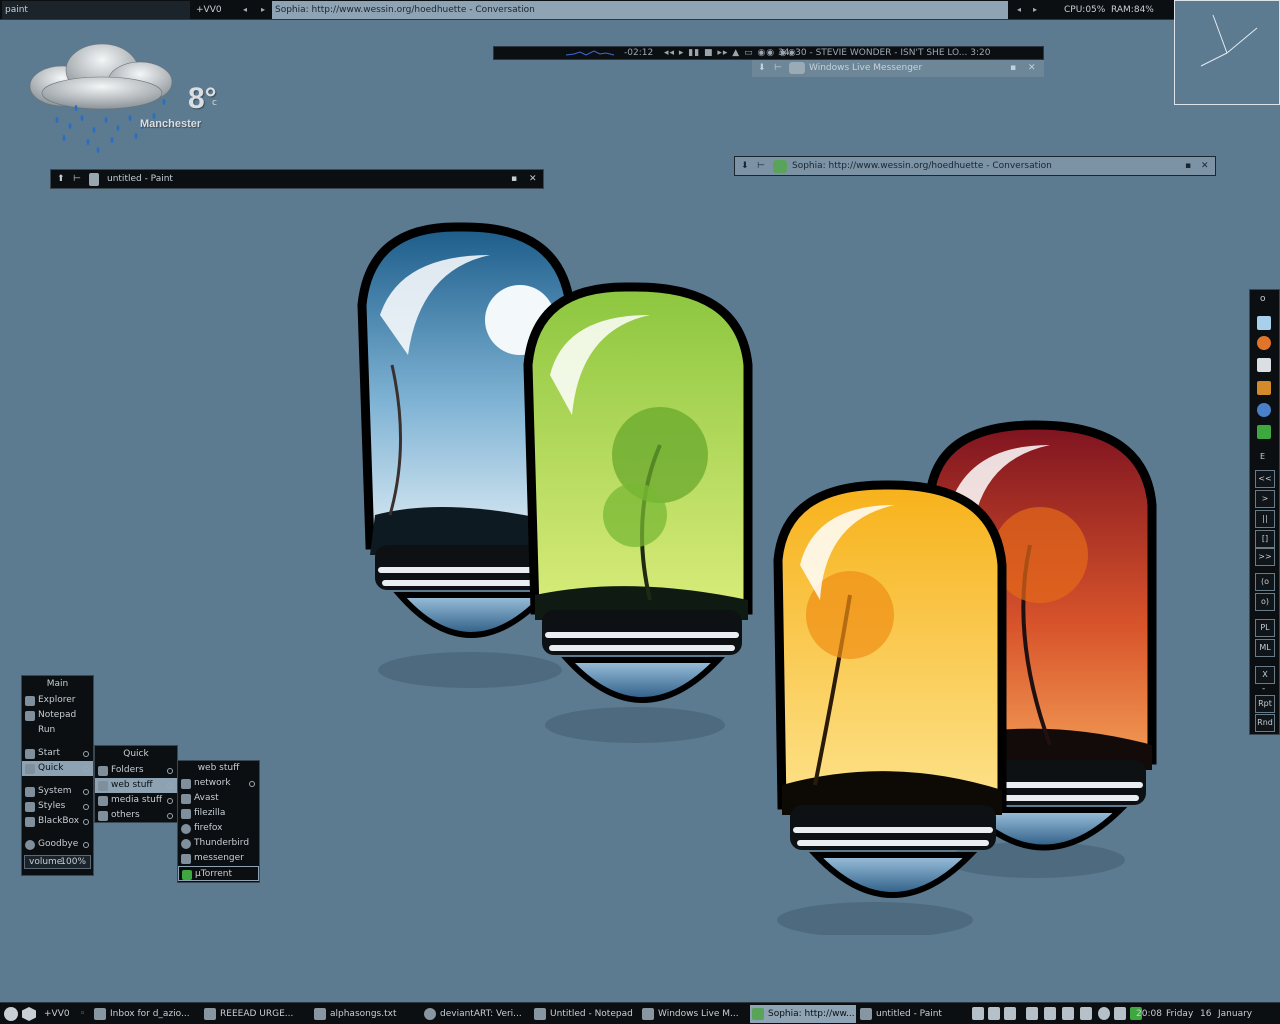 This screenshot has height=1024, width=1280. What do you see at coordinates (57, 715) in the screenshot?
I see `menu-item-notepad: Notepad` at bounding box center [57, 715].